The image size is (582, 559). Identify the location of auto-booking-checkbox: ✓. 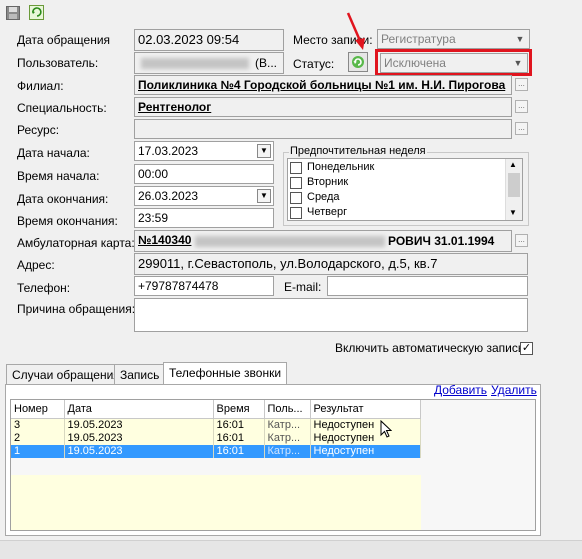
(526, 348).